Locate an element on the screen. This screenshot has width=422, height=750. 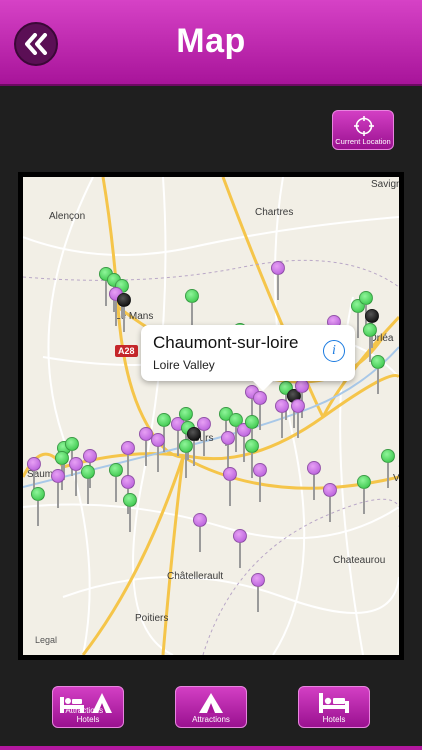
header-bar: Map is located at coordinates (211, 43).